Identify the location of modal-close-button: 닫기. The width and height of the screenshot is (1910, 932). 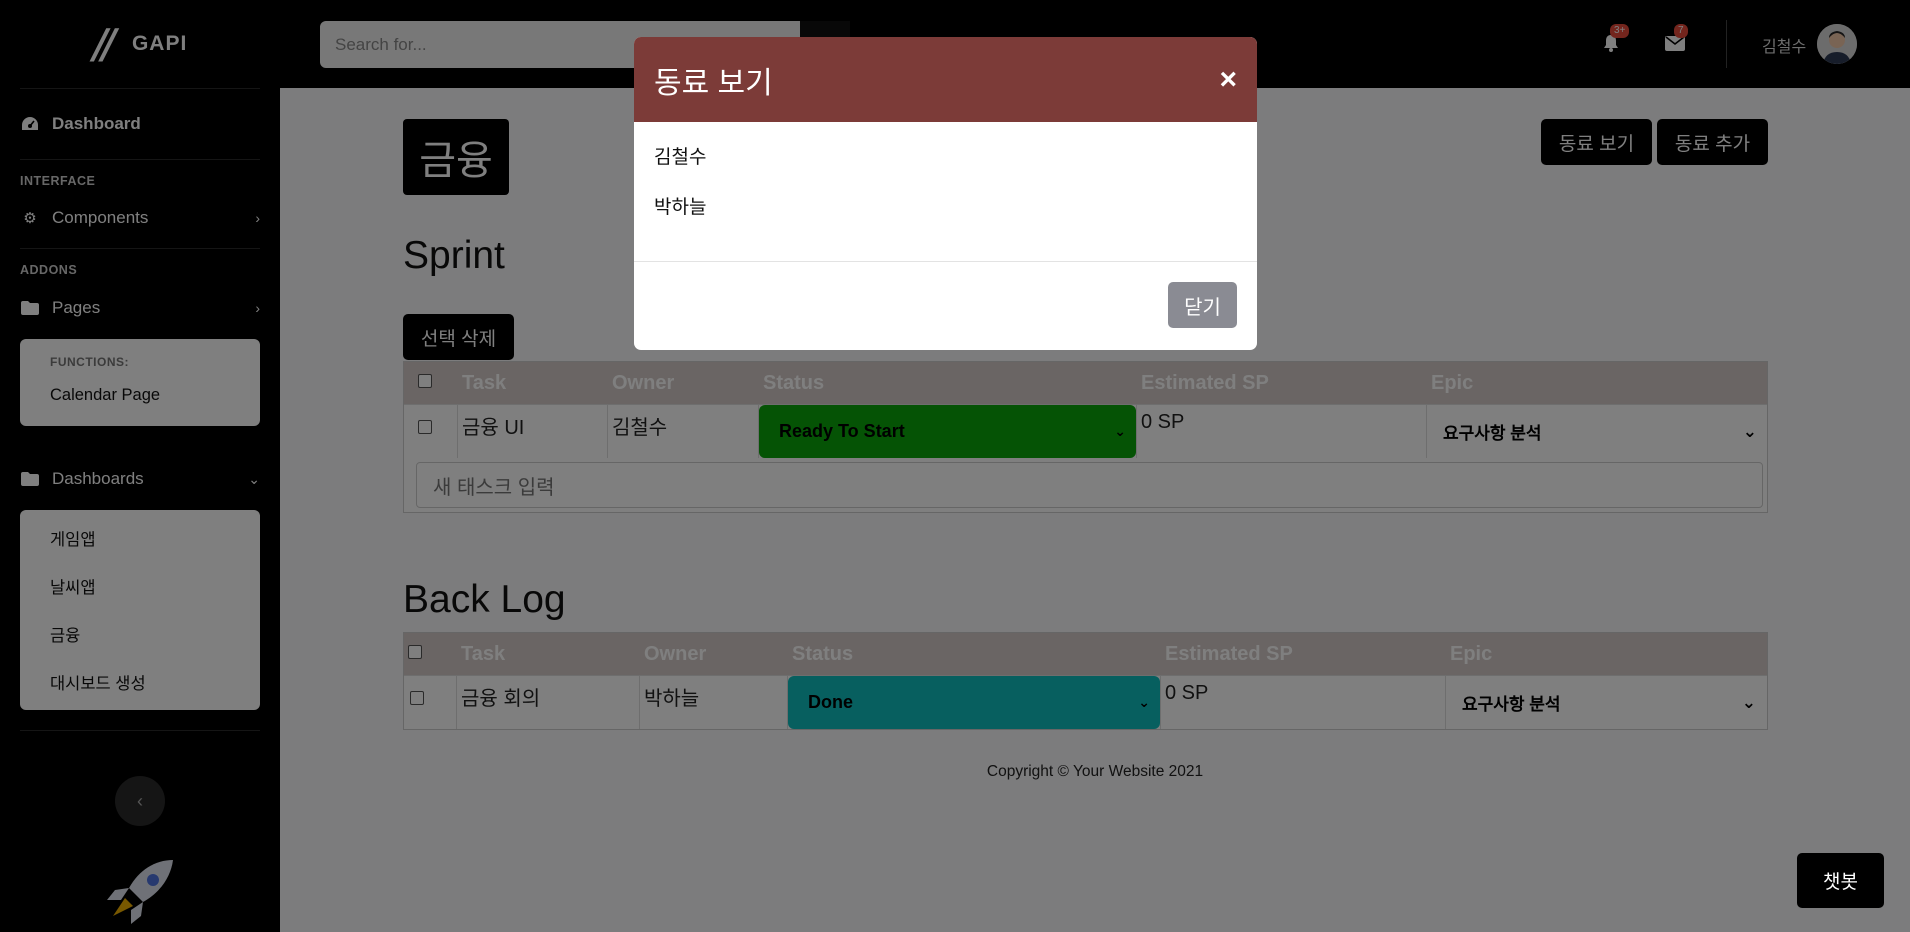
(1202, 305).